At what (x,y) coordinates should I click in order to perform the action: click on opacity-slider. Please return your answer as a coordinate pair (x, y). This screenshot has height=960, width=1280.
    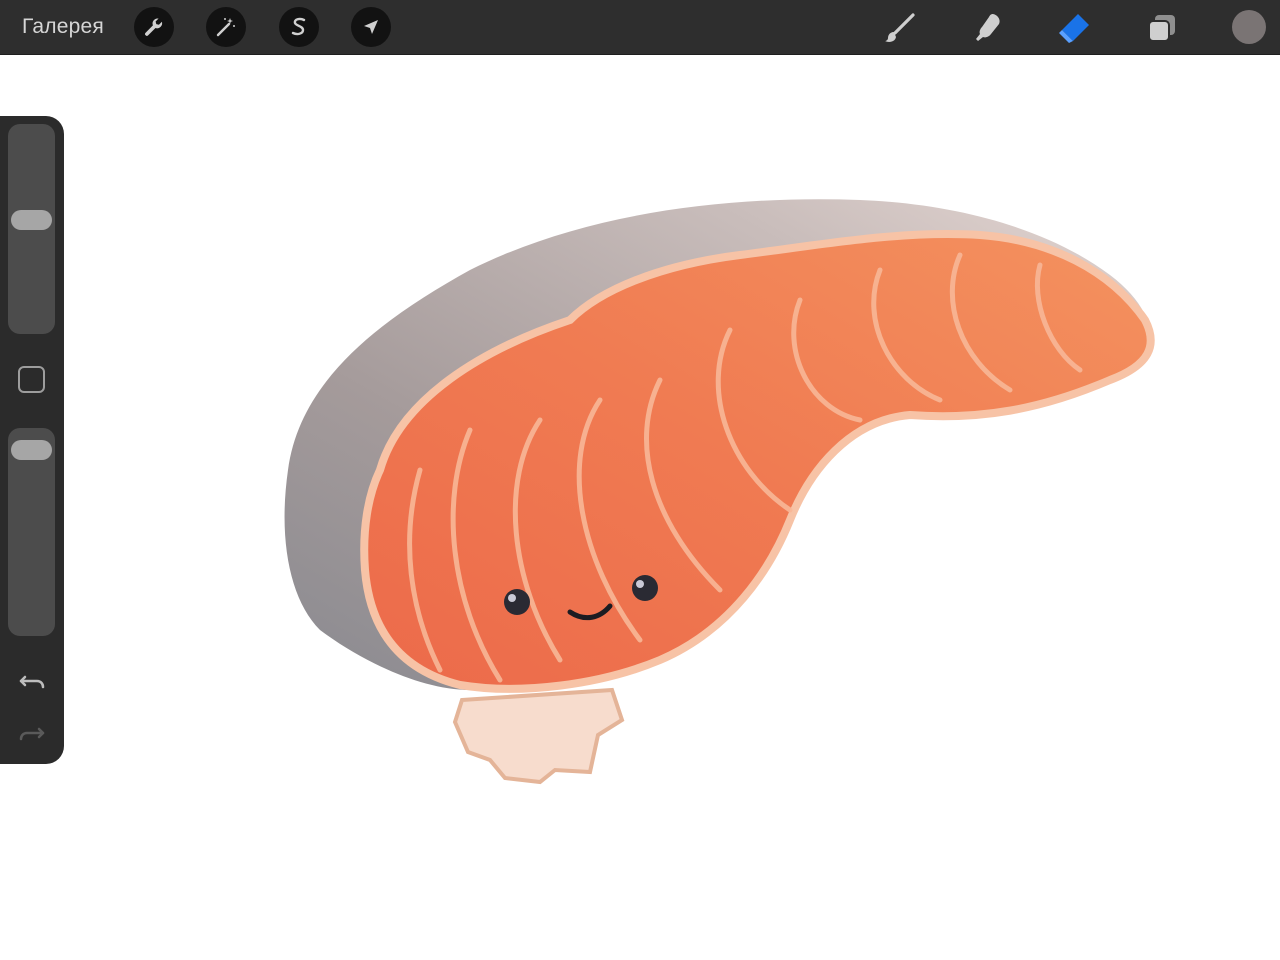
    Looking at the image, I should click on (31, 532).